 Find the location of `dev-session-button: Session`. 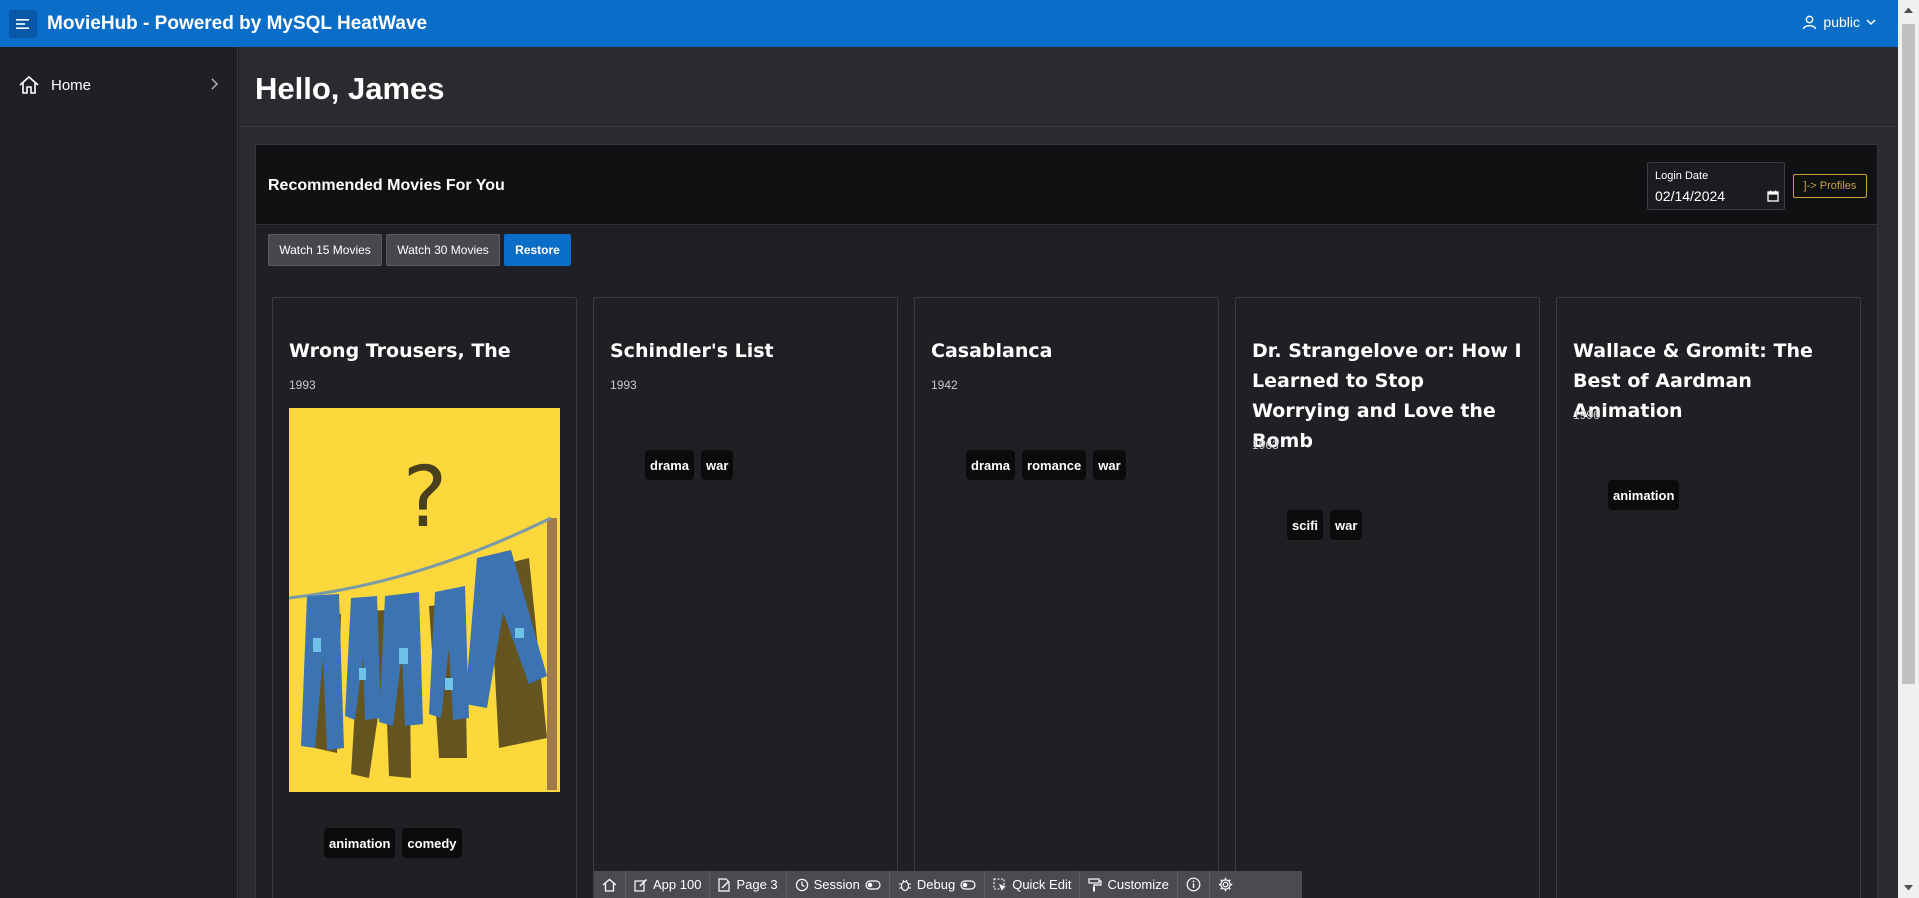

dev-session-button: Session is located at coordinates (838, 884).